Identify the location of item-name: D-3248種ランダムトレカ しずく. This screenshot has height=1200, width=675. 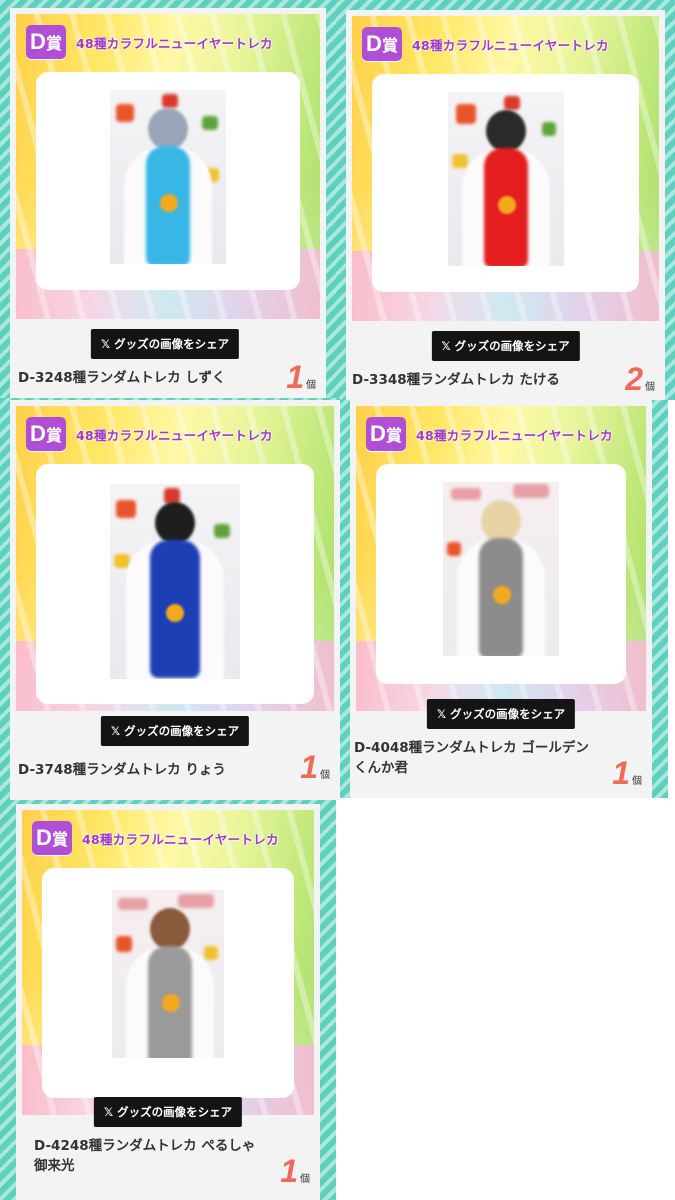
(122, 378).